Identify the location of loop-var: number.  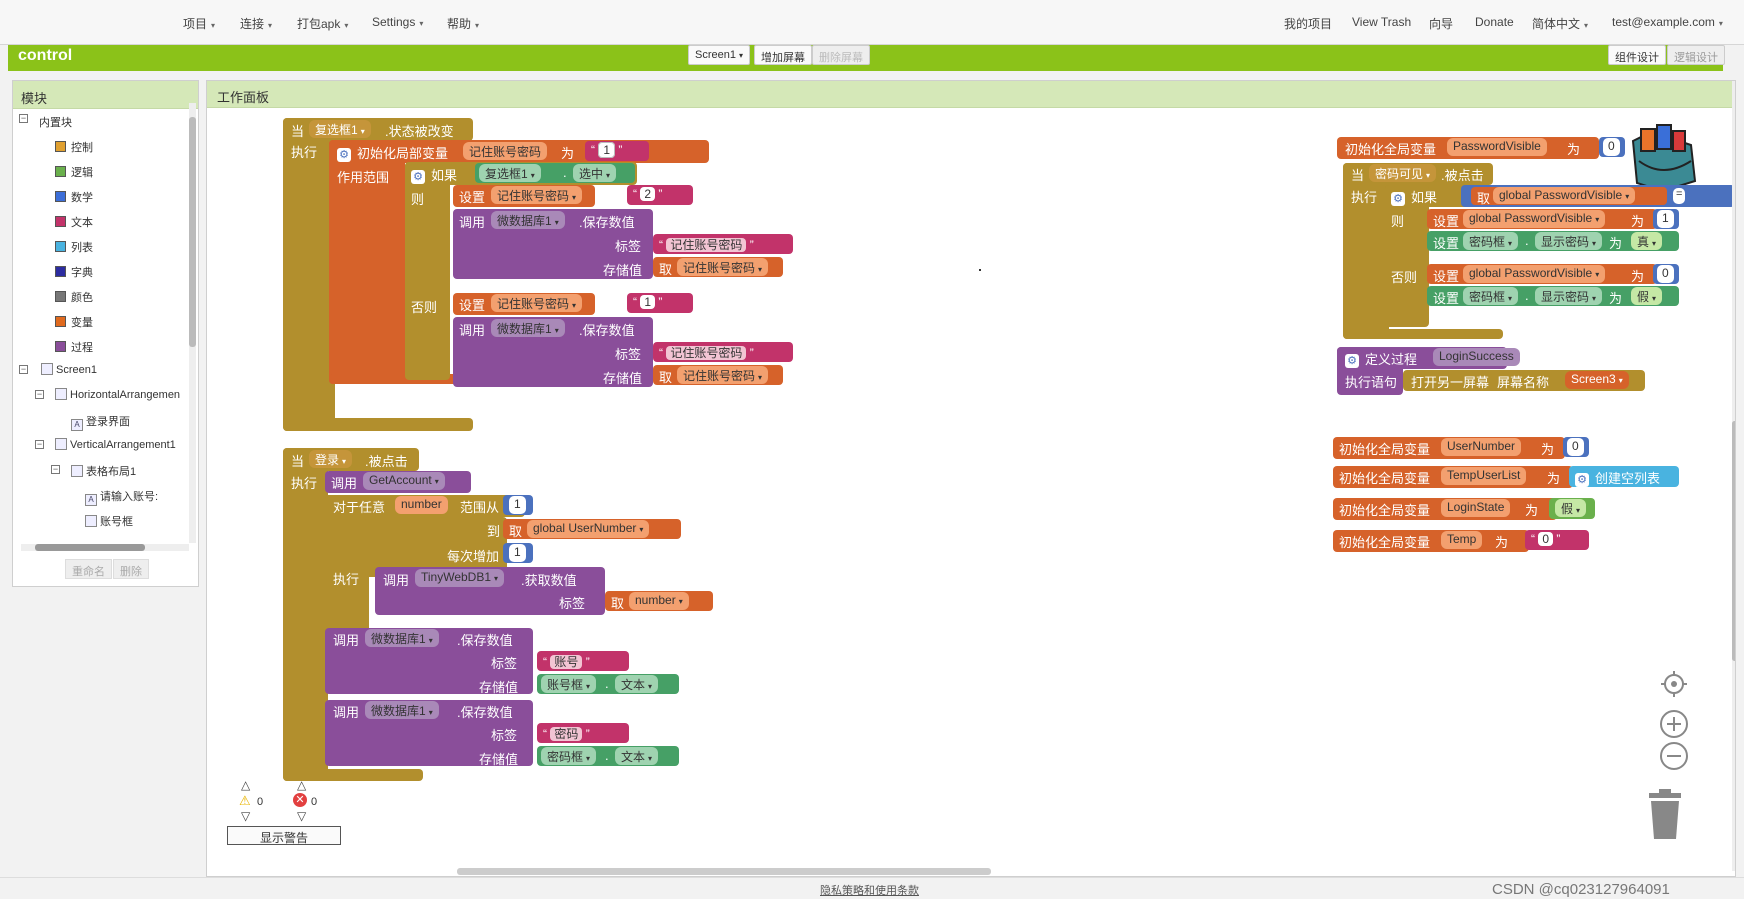
(421, 505).